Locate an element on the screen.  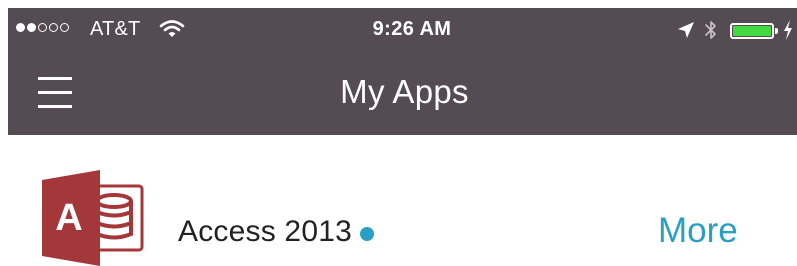
carrier-name: AT&T is located at coordinates (115, 29).